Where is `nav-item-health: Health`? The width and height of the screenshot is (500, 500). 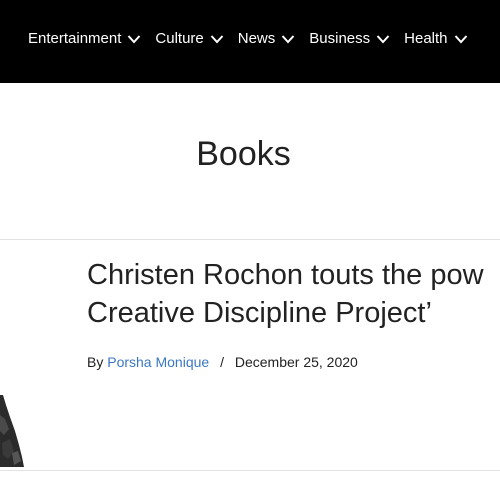 nav-item-health: Health is located at coordinates (435, 38).